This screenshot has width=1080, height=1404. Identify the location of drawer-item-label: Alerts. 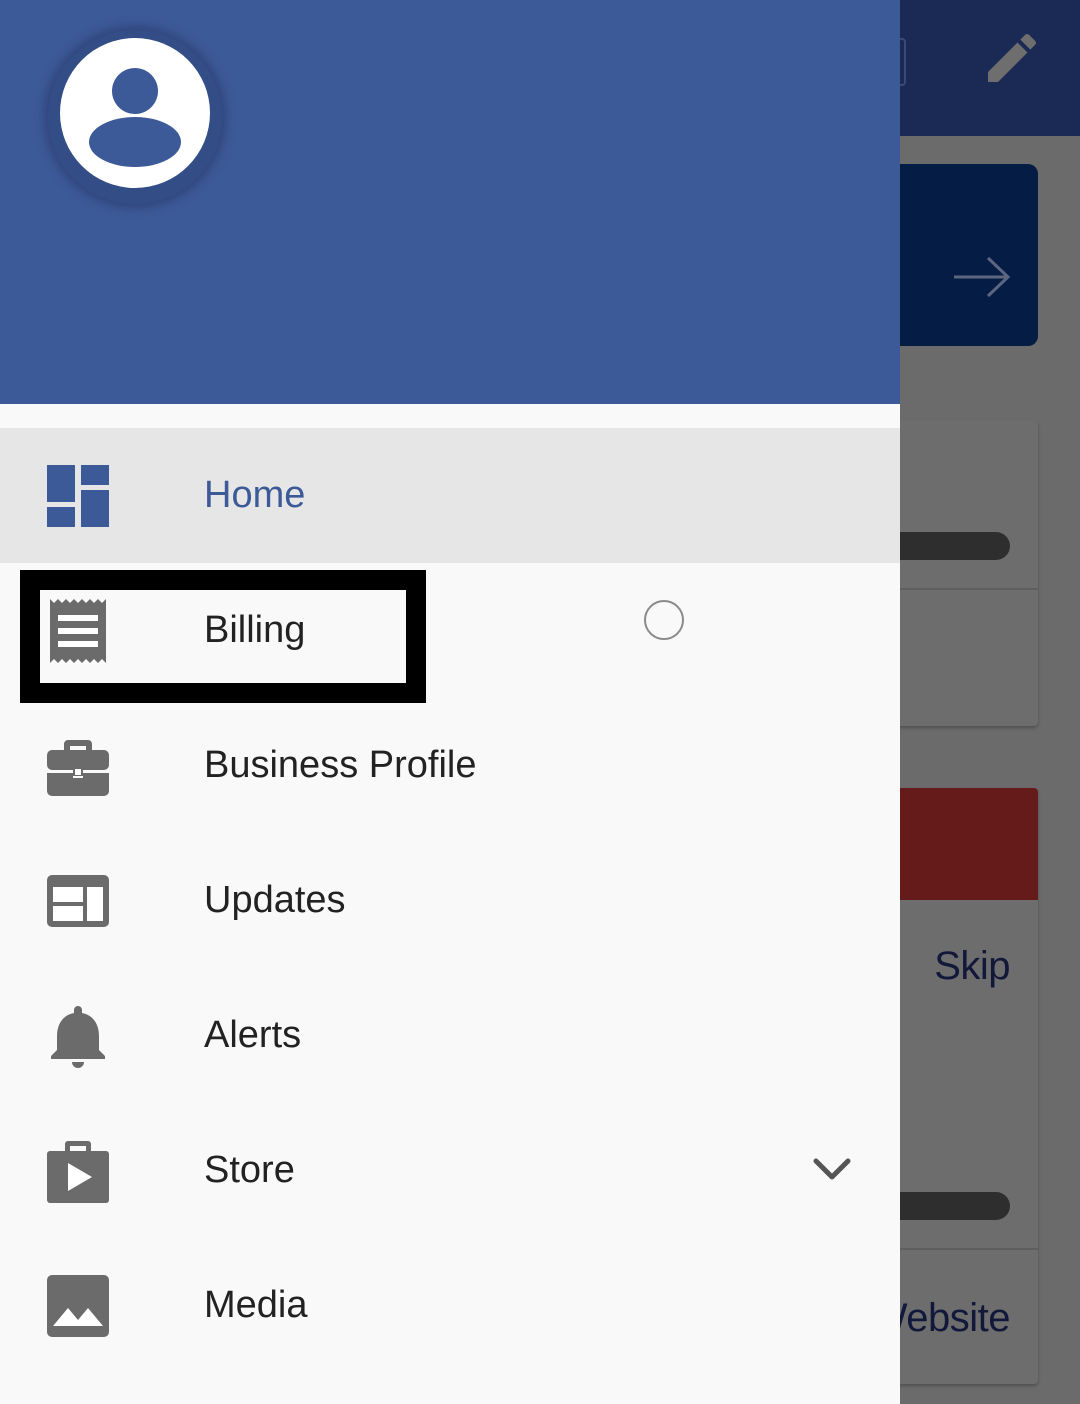
(253, 1035).